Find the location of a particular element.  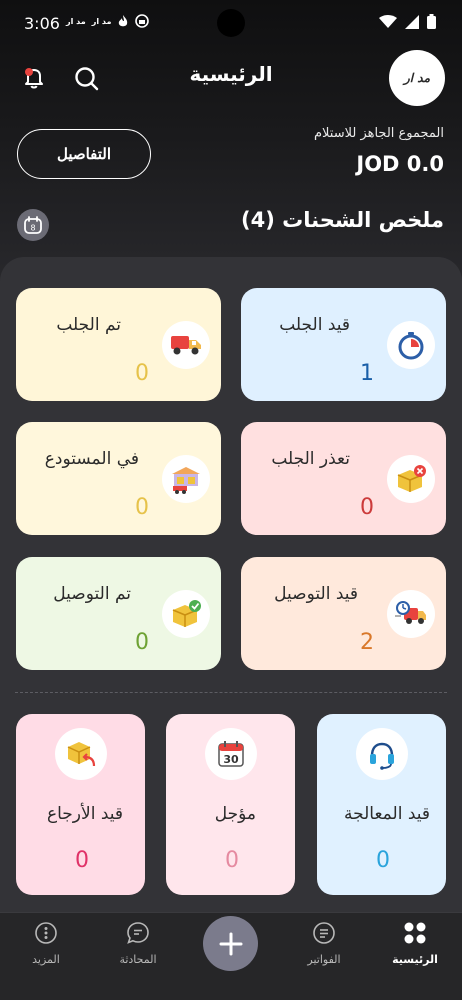

card-pickup-failed: تعذر الجلب 0 is located at coordinates (343, 478).